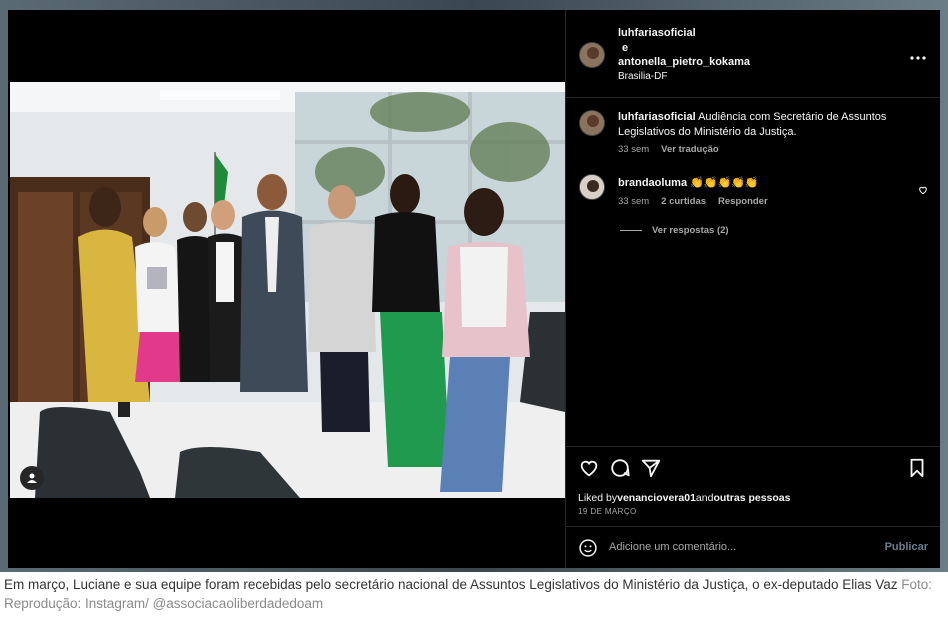 Image resolution: width=948 pixels, height=625 pixels. What do you see at coordinates (690, 149) in the screenshot?
I see `translate-link: Ver tradução` at bounding box center [690, 149].